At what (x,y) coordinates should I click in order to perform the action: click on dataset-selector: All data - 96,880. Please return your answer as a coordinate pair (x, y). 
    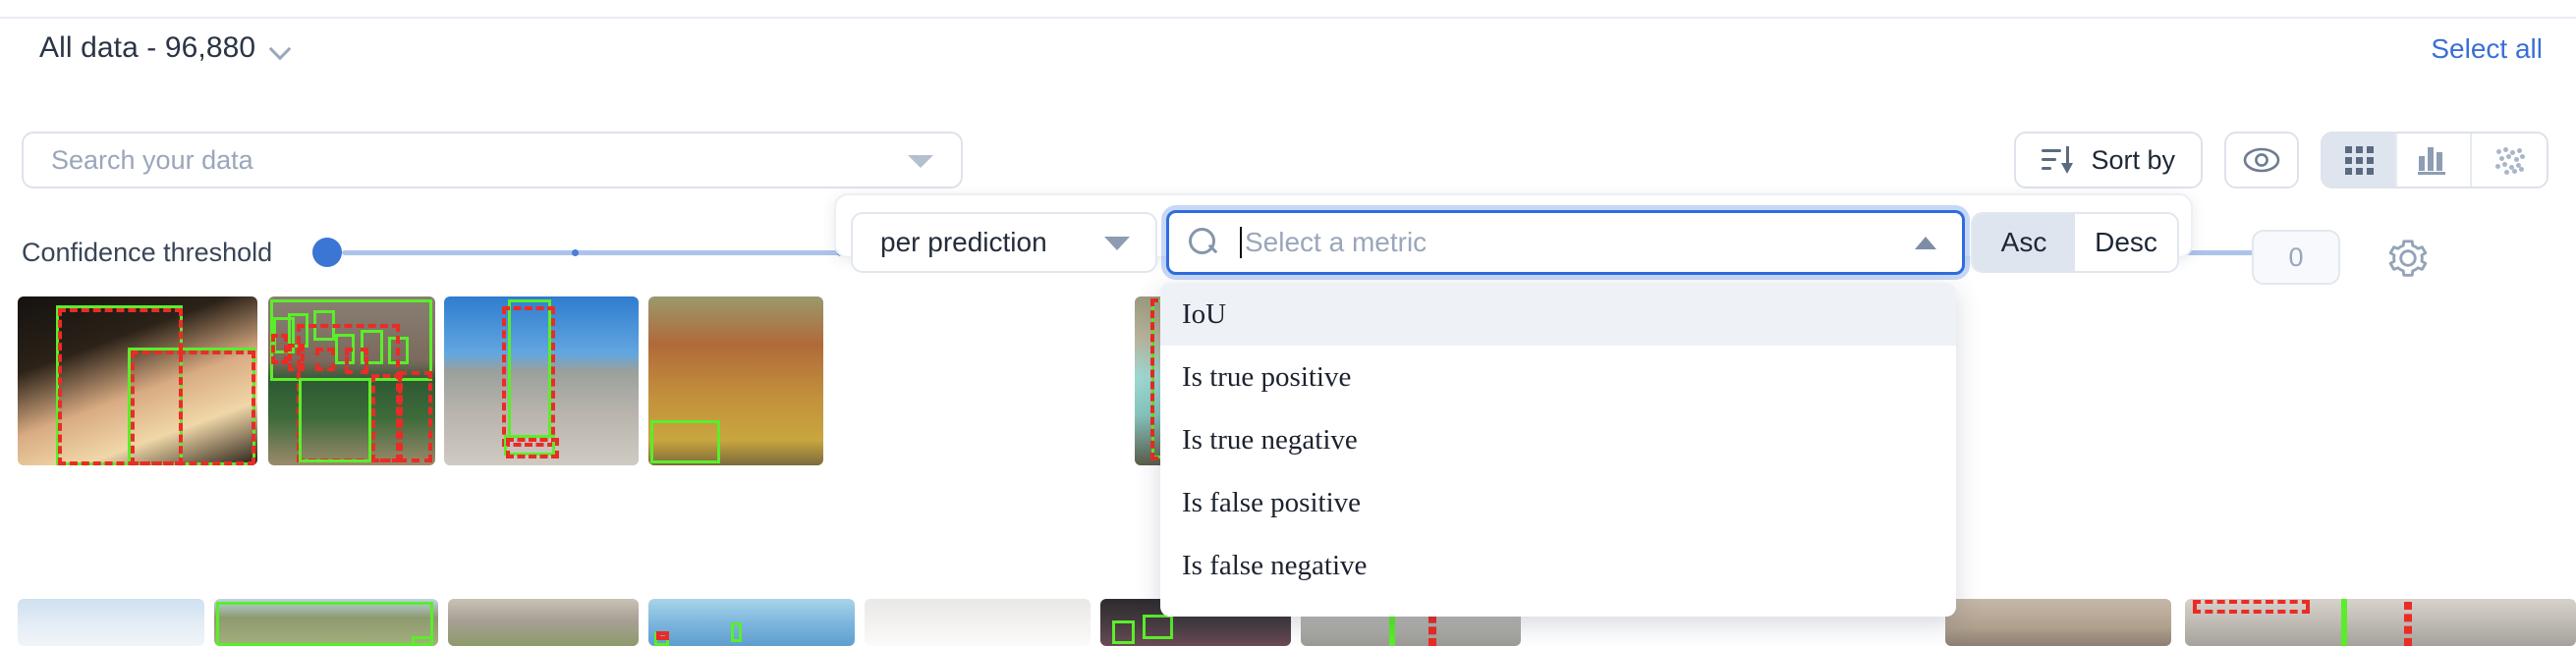
    Looking at the image, I should click on (165, 48).